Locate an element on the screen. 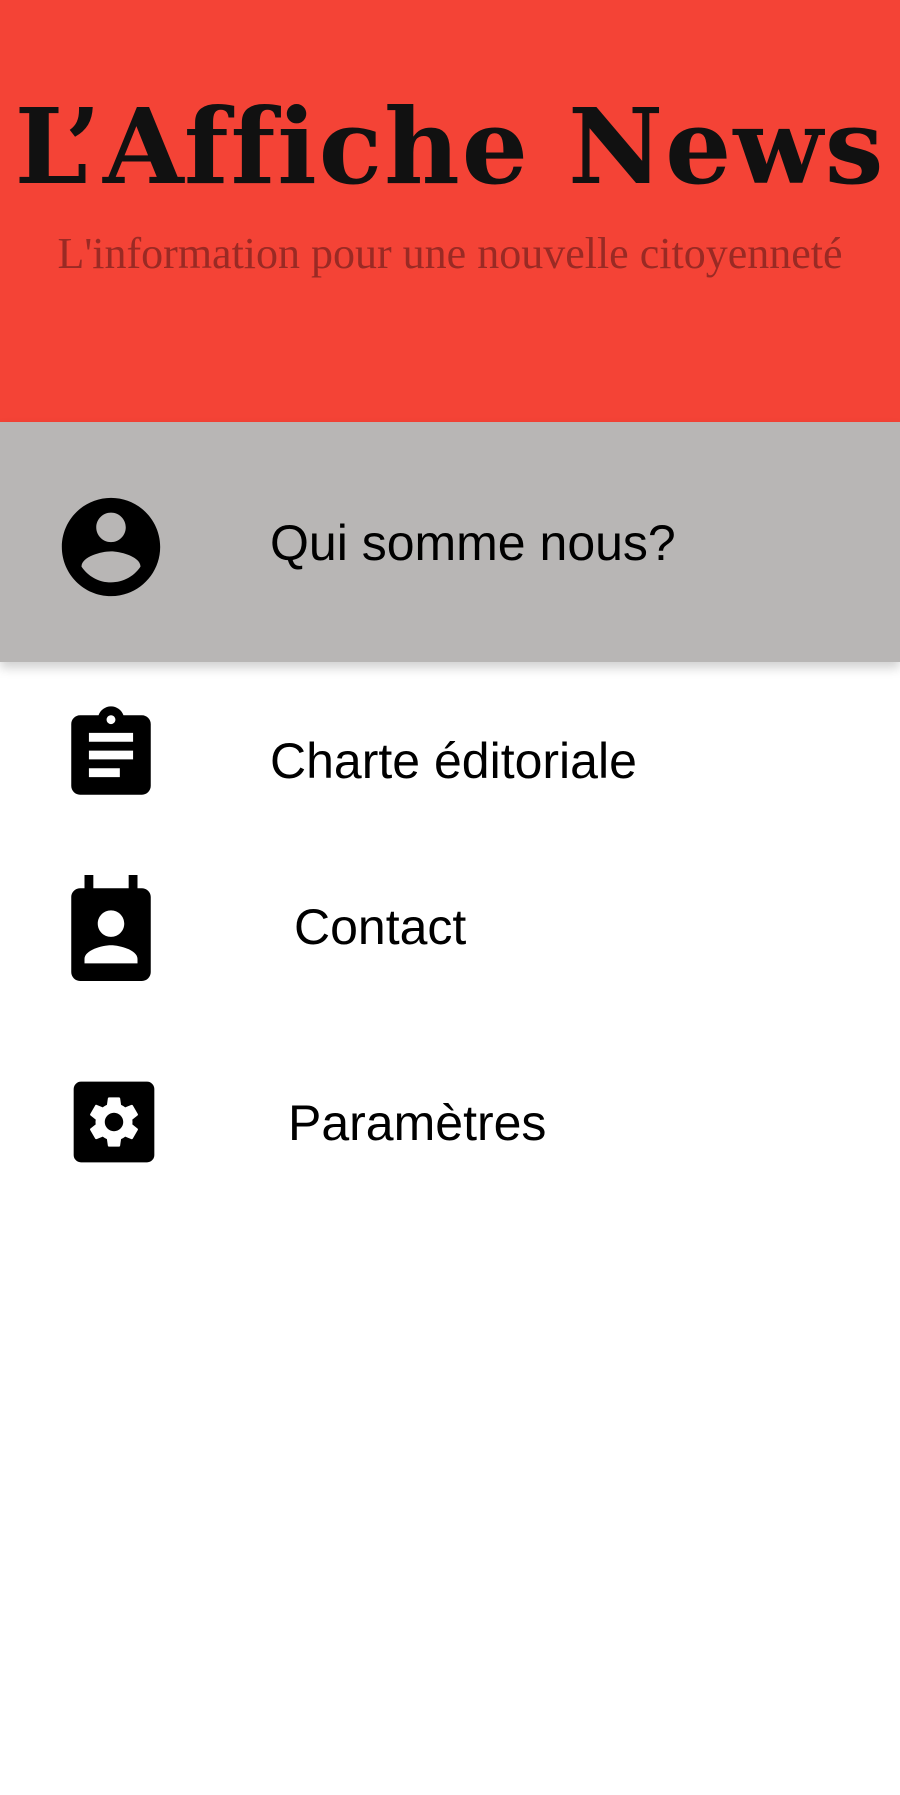 This screenshot has width=900, height=1795. menu-item-label: Charte éditoriale is located at coordinates (453, 761).